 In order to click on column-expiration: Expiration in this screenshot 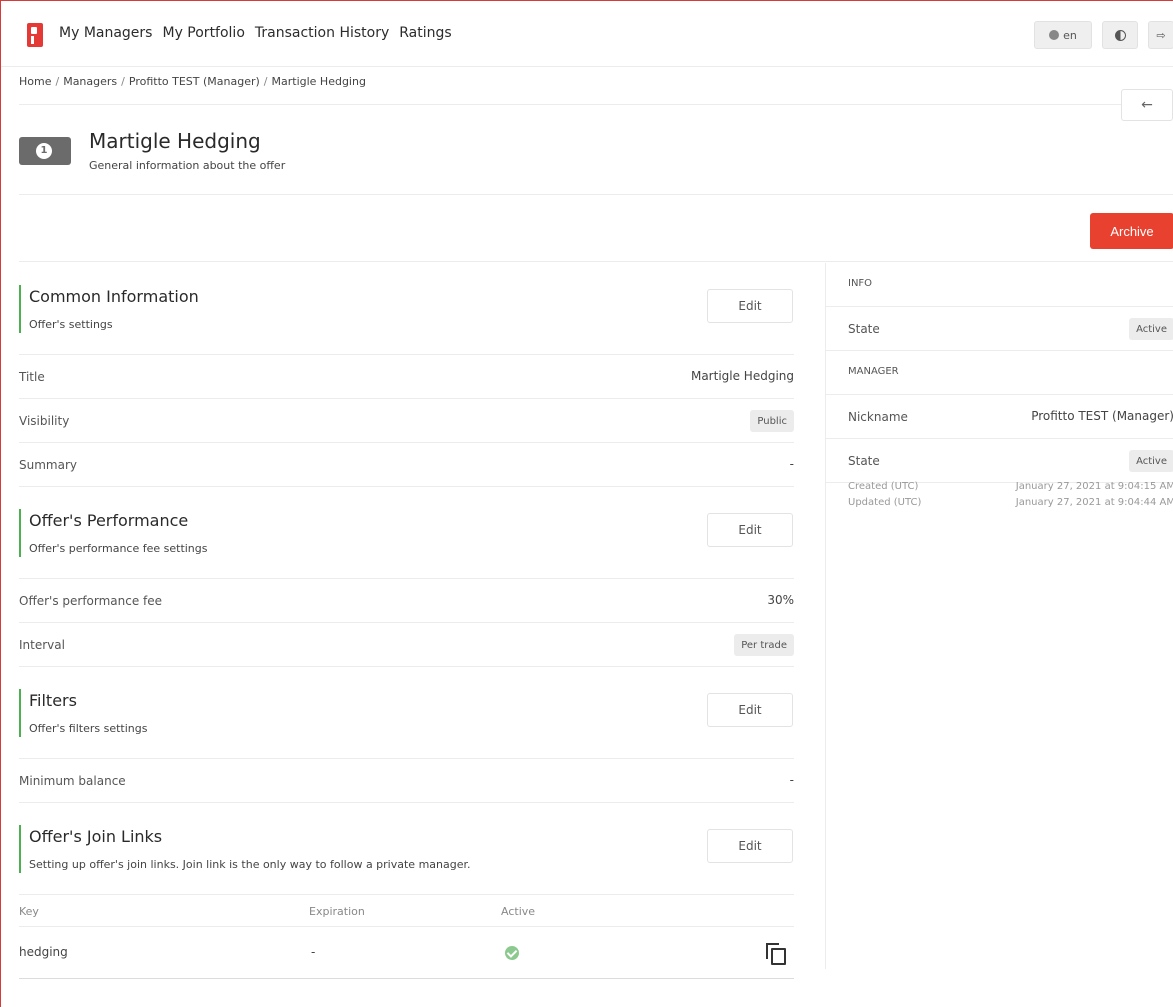, I will do `click(337, 911)`.